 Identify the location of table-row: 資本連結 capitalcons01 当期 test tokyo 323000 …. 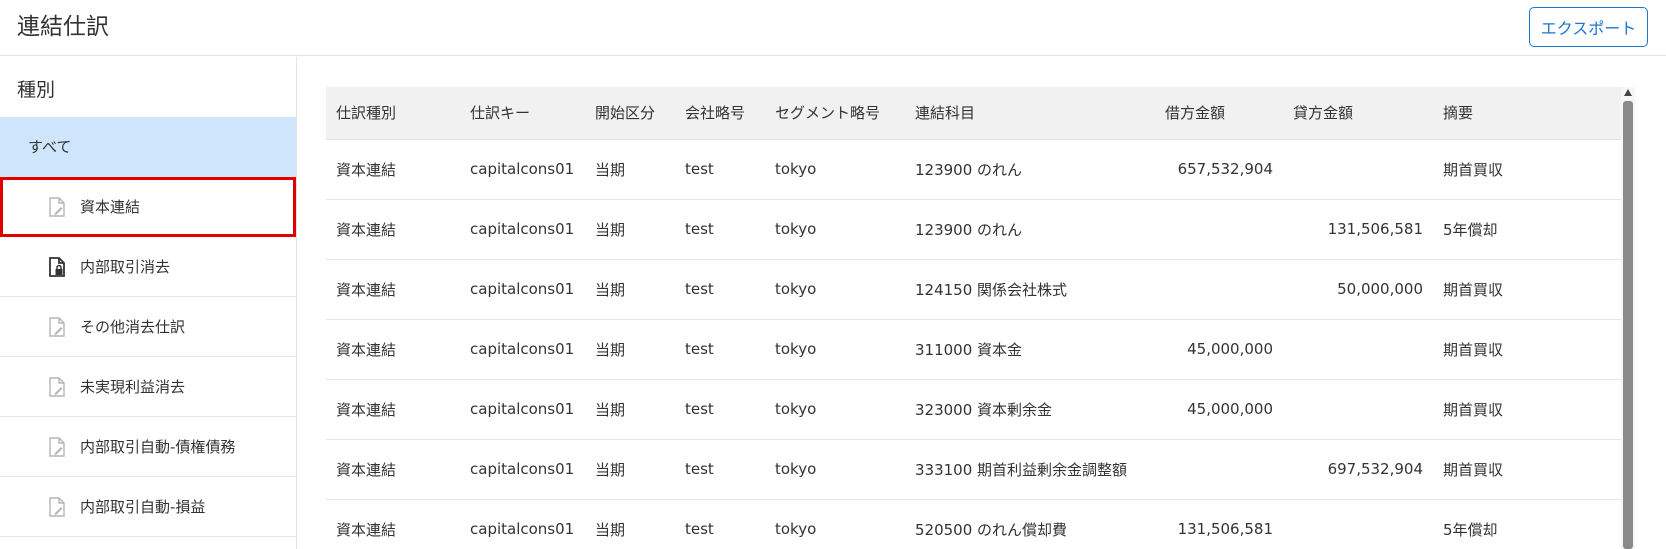
(973, 409).